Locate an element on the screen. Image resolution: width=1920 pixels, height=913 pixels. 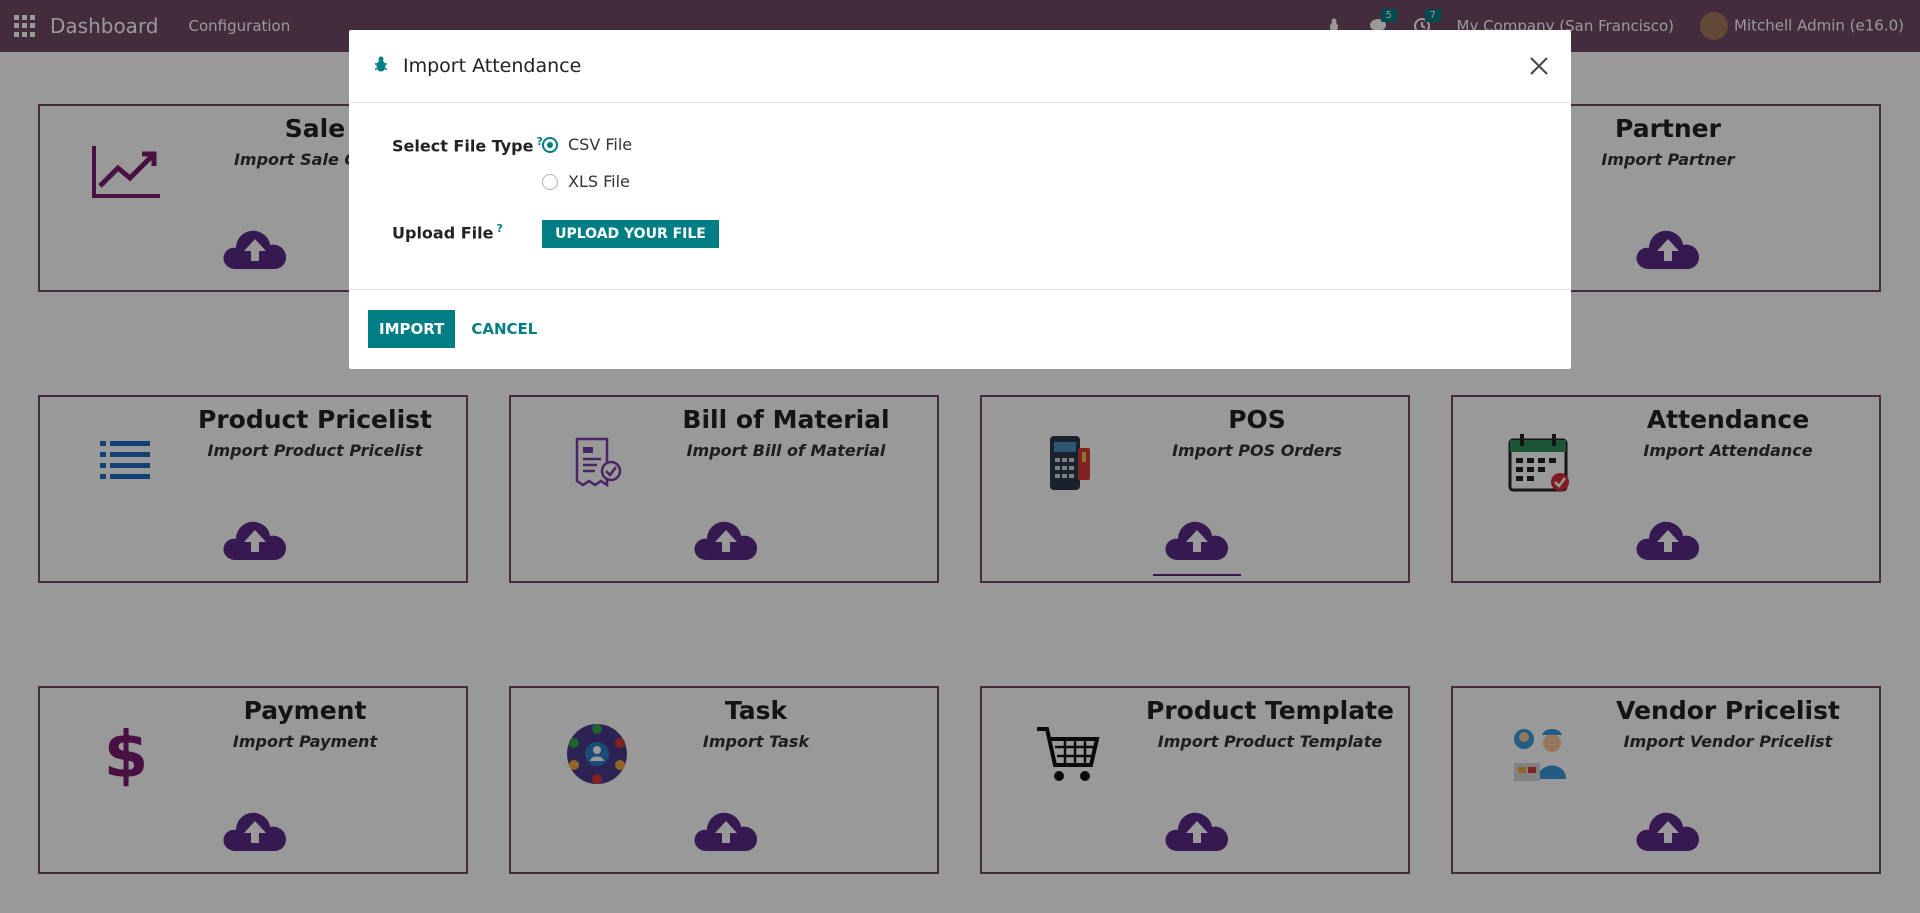
upload-file-label: Upload File? is located at coordinates (447, 232).